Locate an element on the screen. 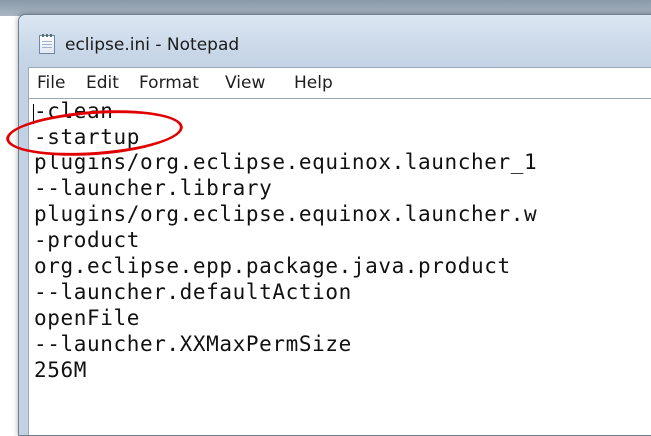 The width and height of the screenshot is (651, 436). menu-file: File is located at coordinates (51, 83).